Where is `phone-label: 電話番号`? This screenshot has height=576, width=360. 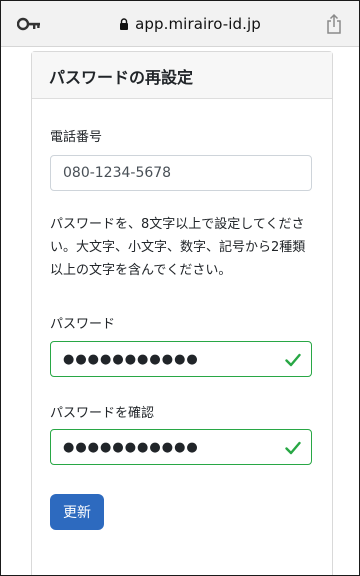
phone-label: 電話番号 is located at coordinates (76, 137).